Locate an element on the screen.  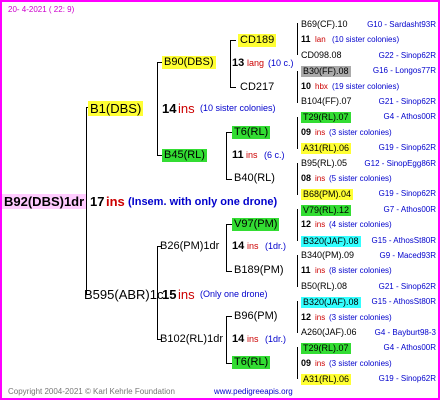
gen3-queen: CD189 is located at coordinates (257, 40).